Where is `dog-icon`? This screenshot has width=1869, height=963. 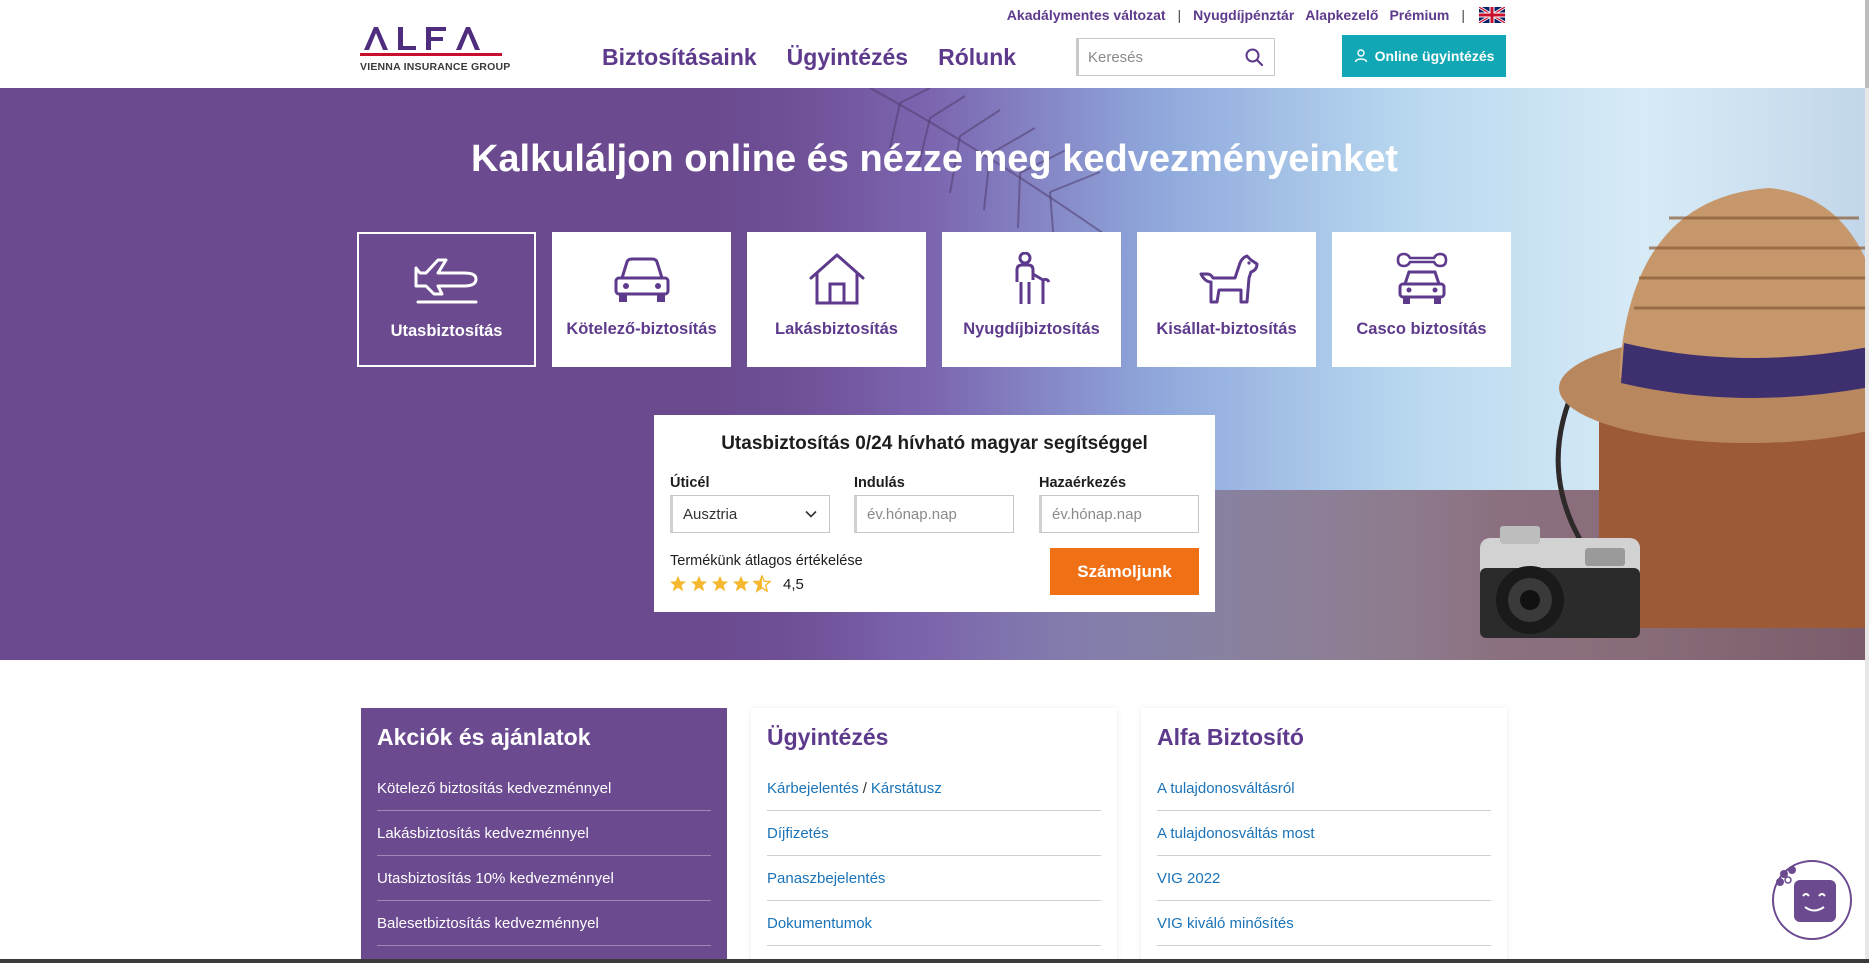 dog-icon is located at coordinates (1227, 279).